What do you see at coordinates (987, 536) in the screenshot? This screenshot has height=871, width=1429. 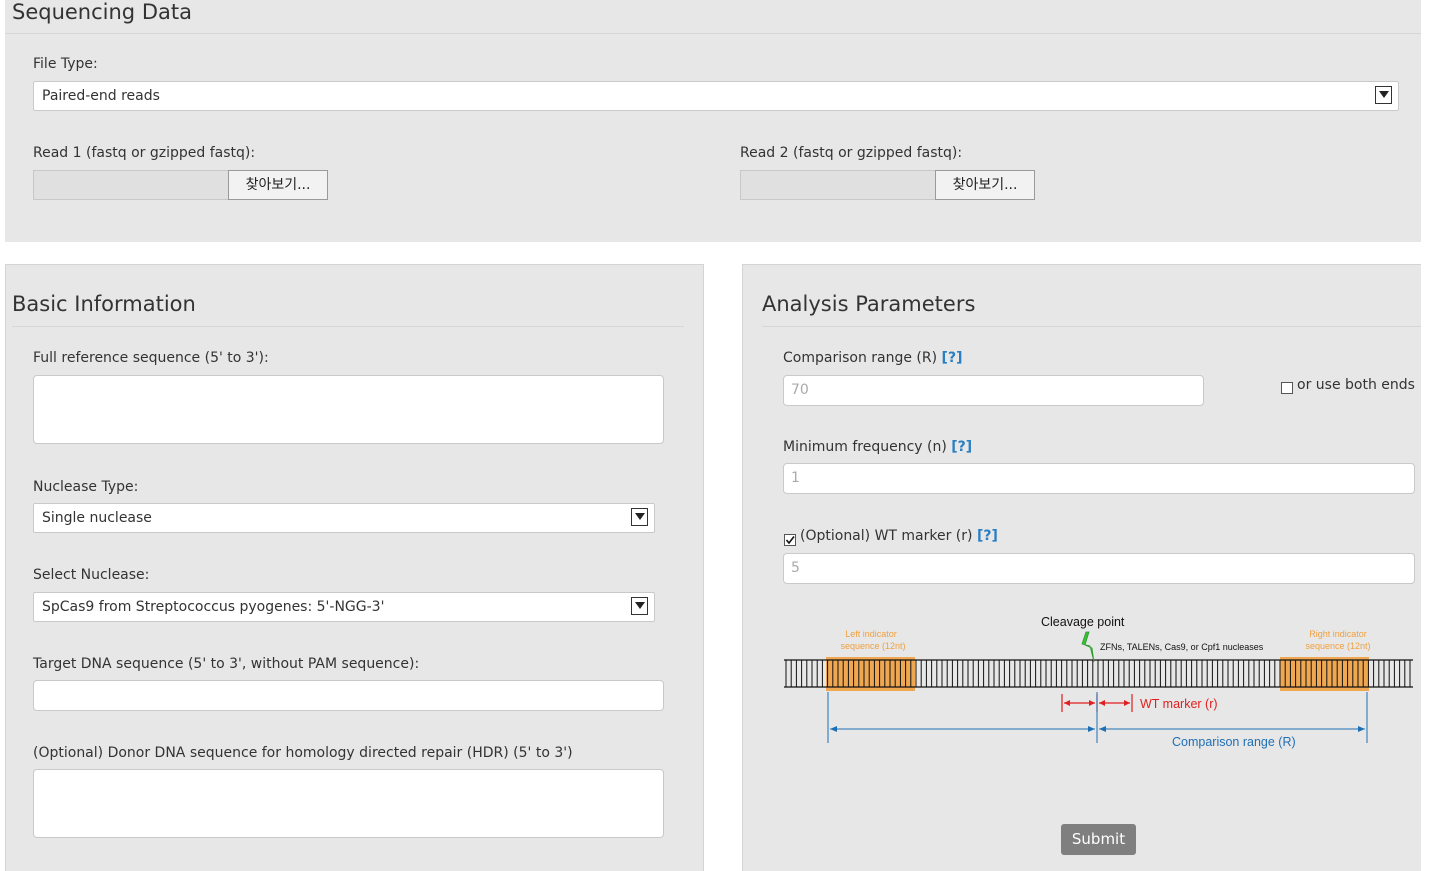 I see `wt-marker-help-link: [?]` at bounding box center [987, 536].